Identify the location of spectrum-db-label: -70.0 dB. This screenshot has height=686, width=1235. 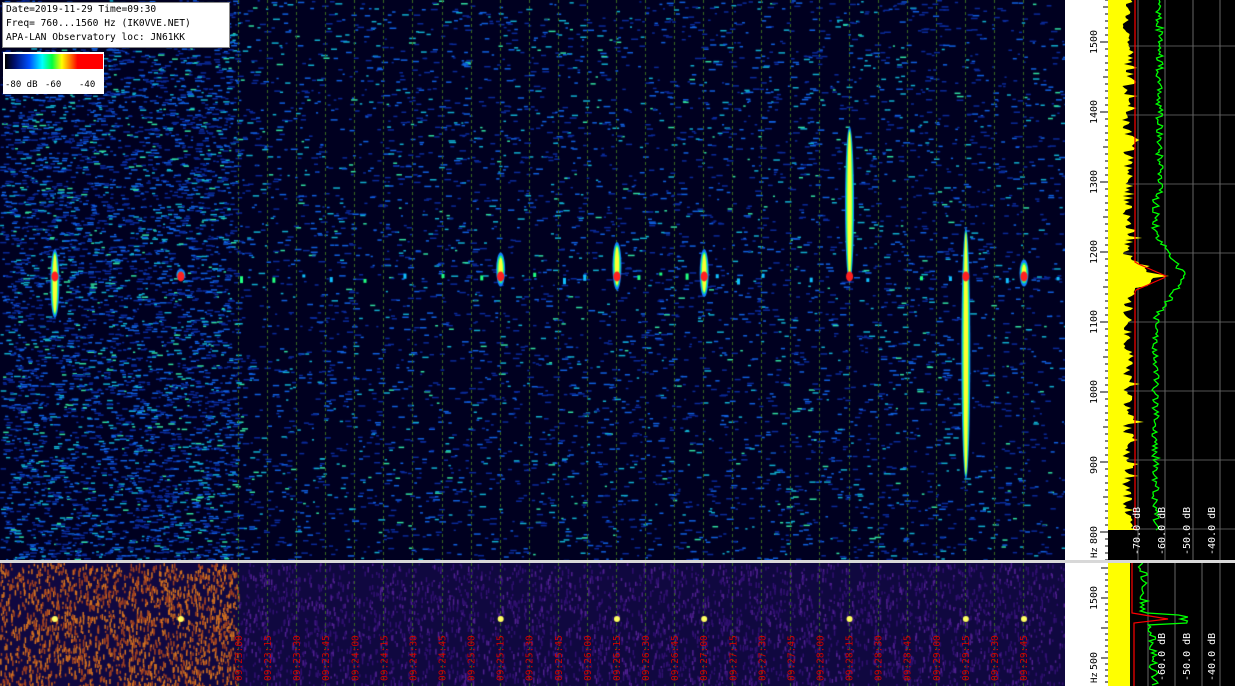
(1137, 531).